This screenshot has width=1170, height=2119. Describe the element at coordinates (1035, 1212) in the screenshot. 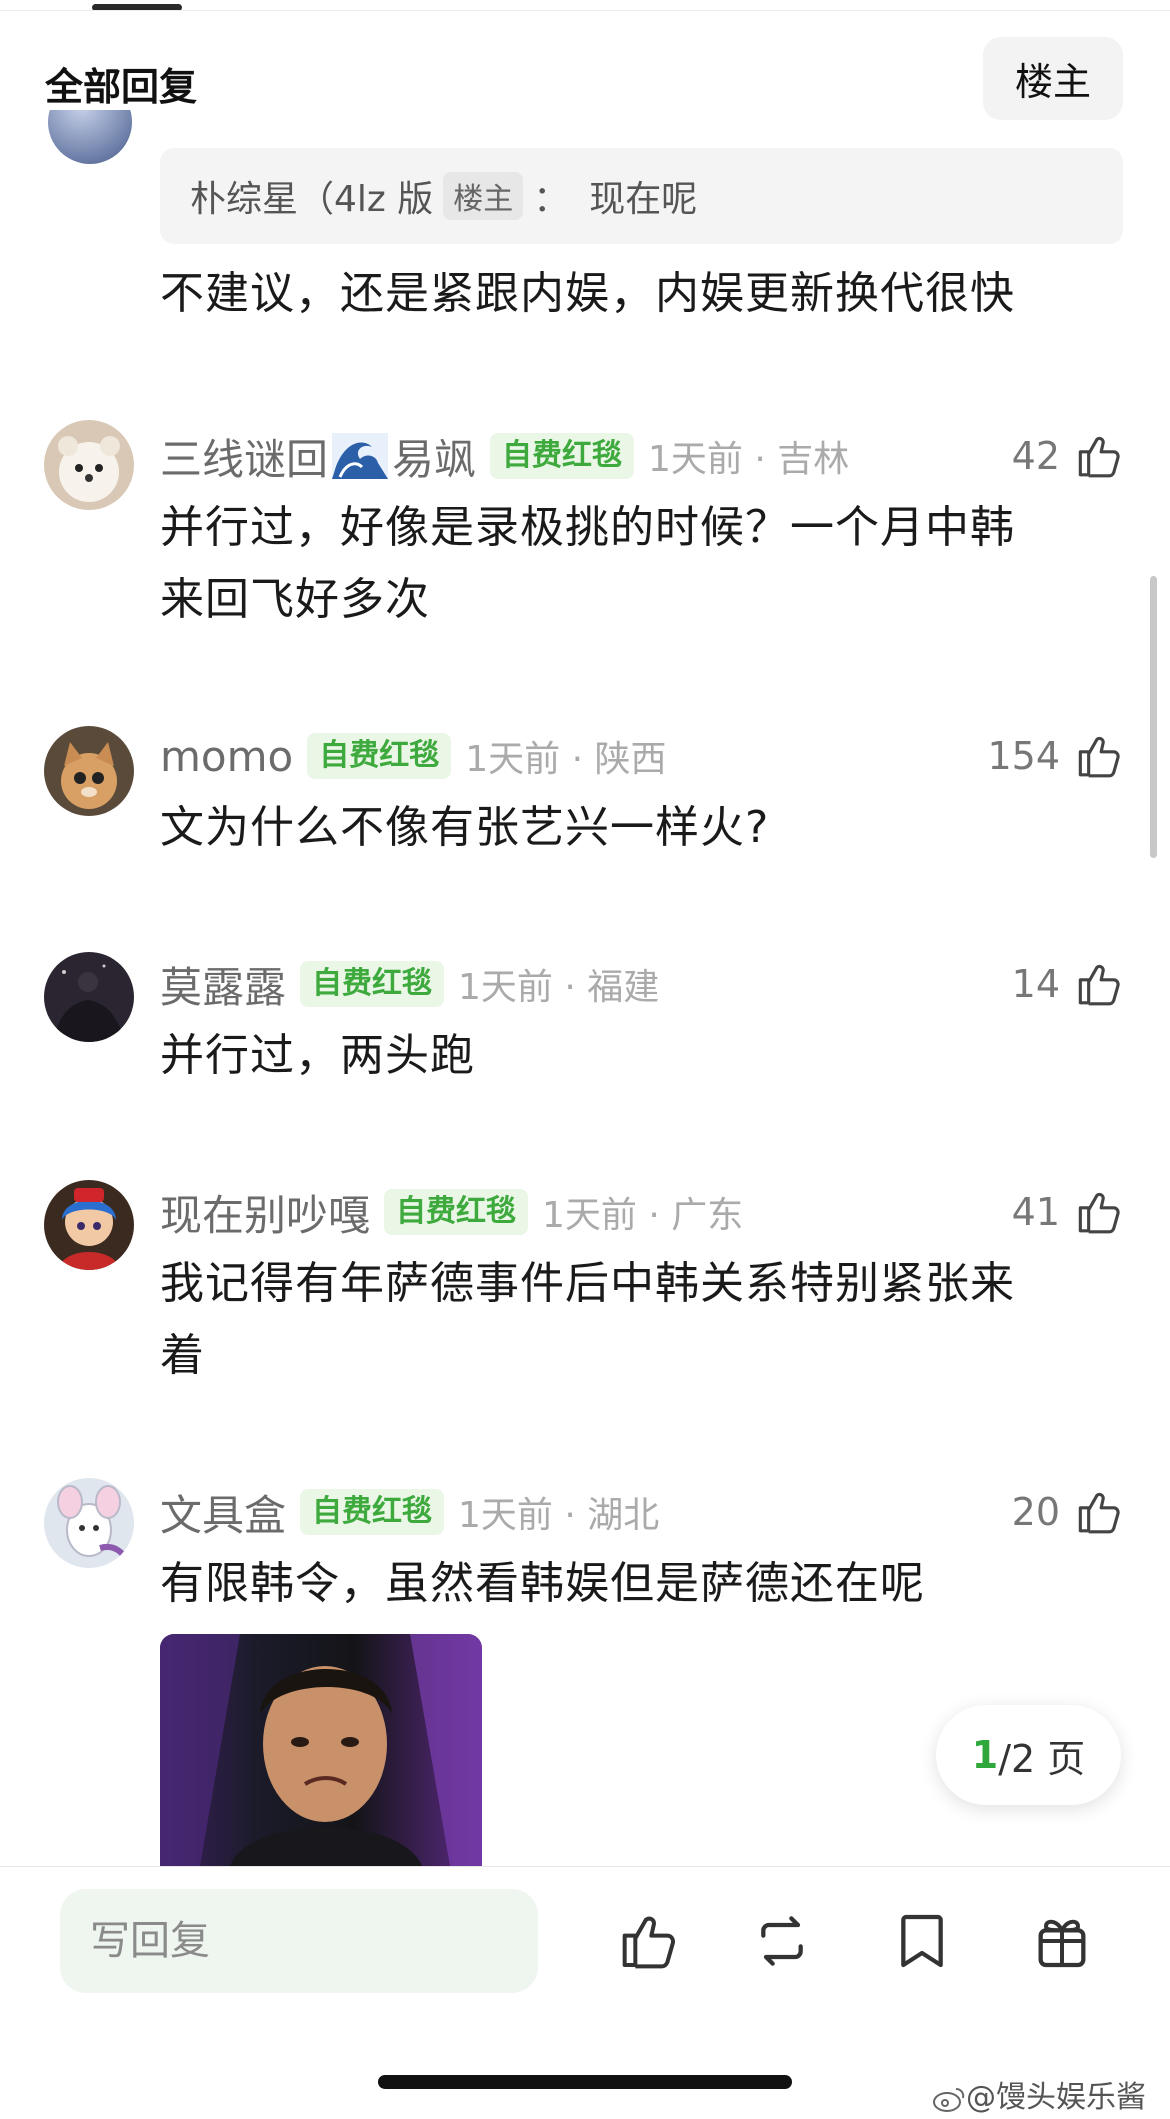

I see `like-count: 41` at that location.